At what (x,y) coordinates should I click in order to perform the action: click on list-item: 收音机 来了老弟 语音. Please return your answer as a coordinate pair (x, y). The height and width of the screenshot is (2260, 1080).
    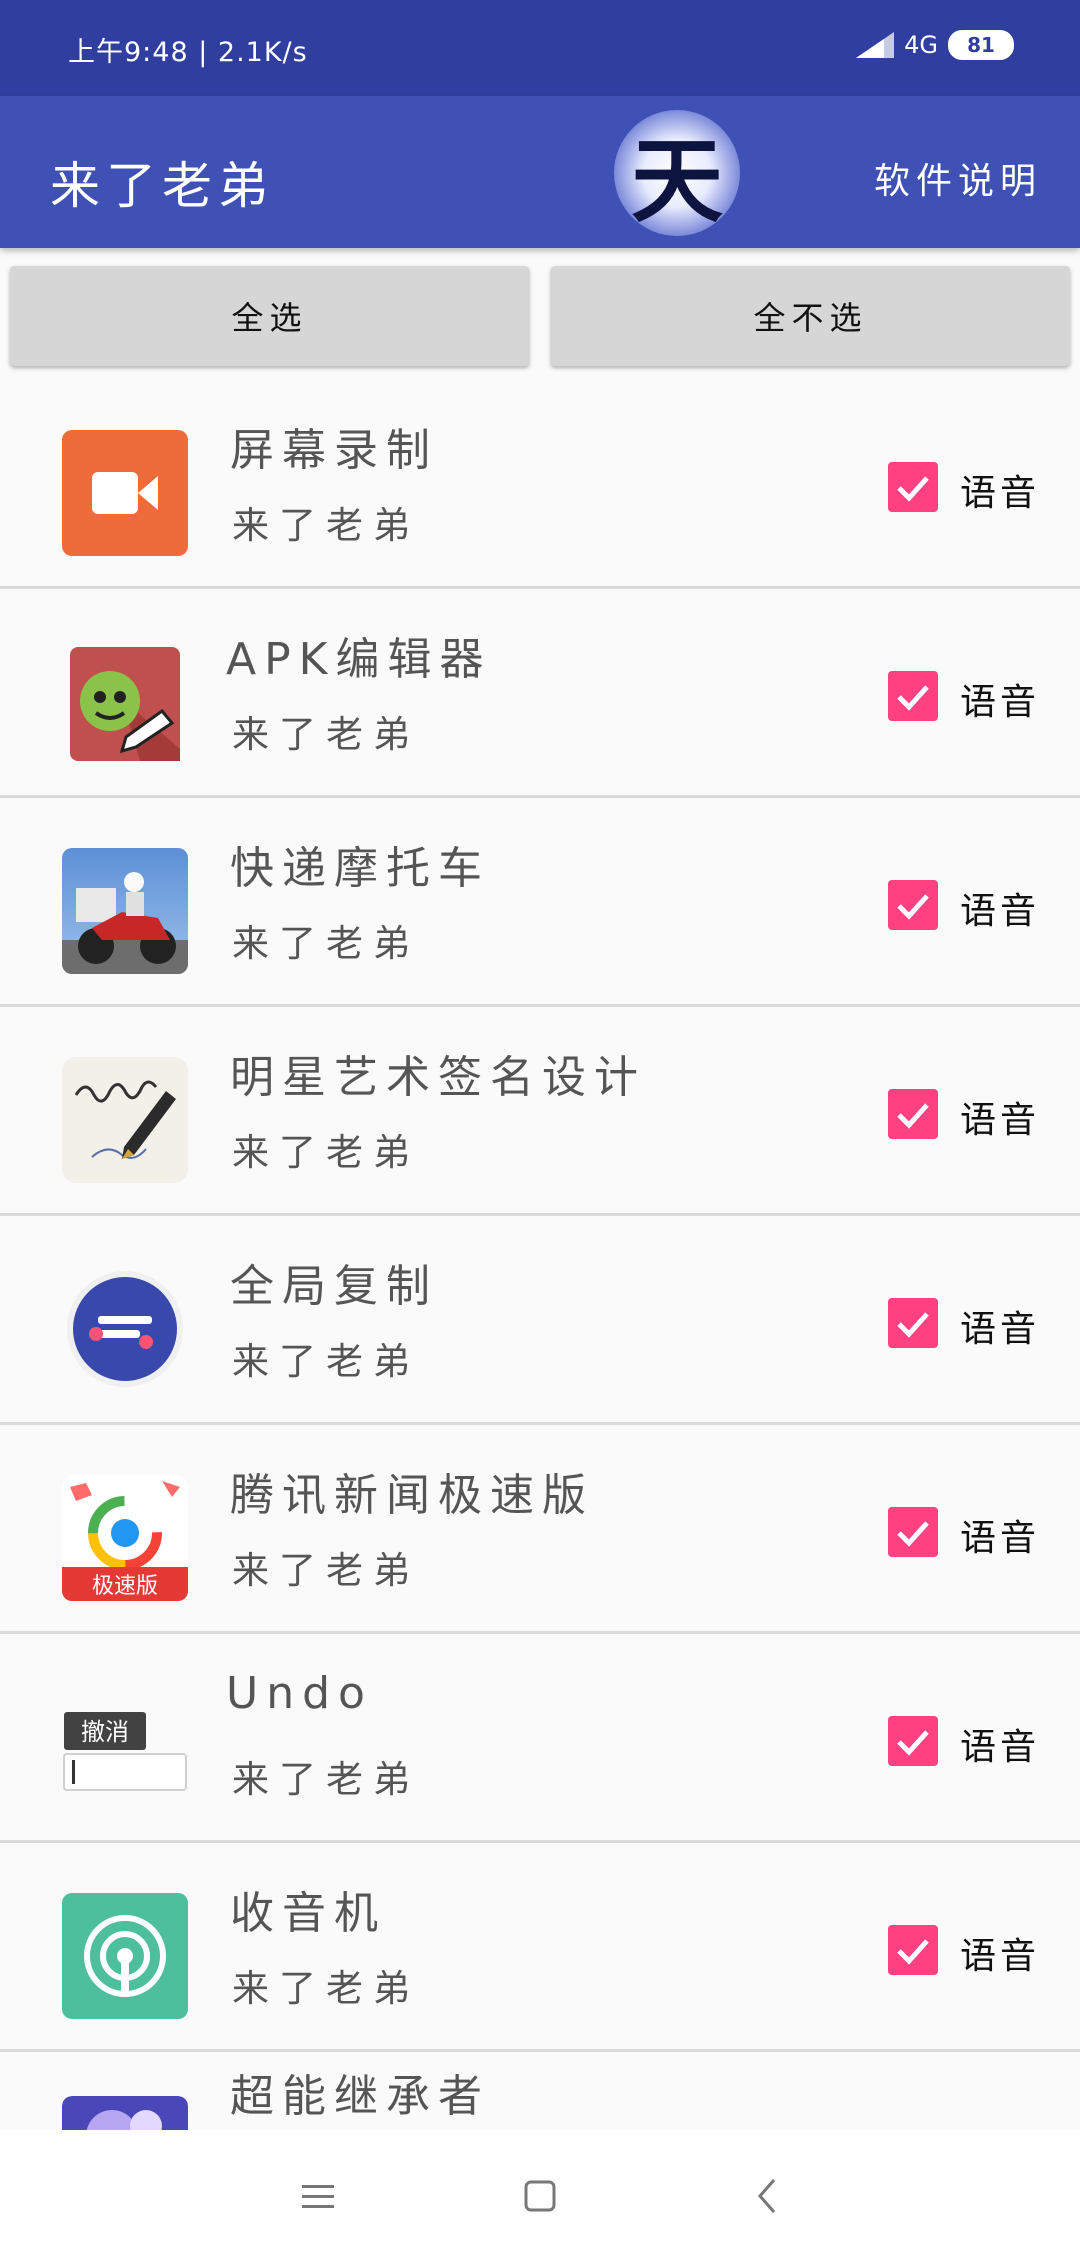
    Looking at the image, I should click on (540, 1947).